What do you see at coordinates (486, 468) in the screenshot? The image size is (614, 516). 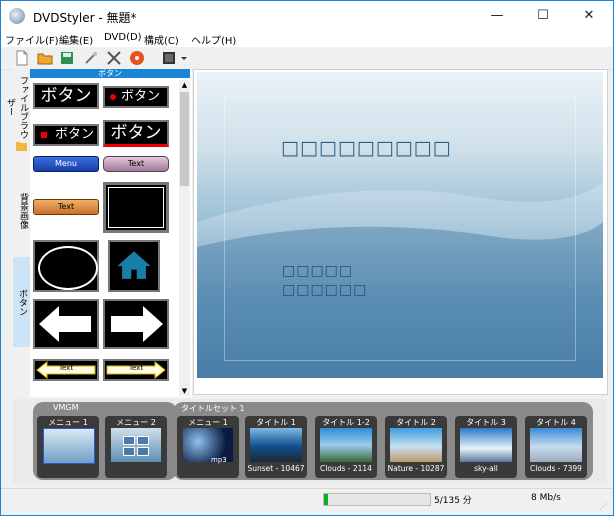 I see `title-3-caption: sky-all` at bounding box center [486, 468].